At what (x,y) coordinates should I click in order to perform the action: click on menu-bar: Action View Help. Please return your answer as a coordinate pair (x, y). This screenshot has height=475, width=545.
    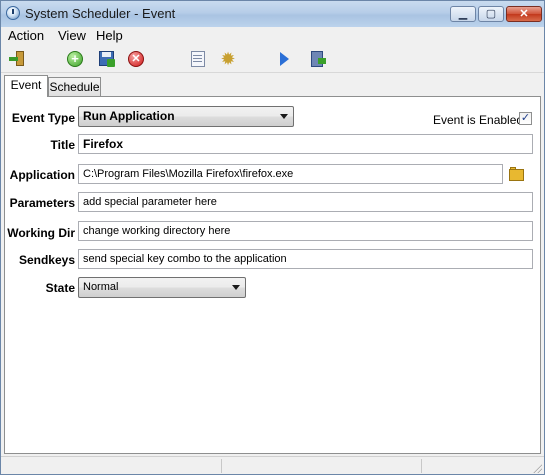
    Looking at the image, I should click on (272, 36).